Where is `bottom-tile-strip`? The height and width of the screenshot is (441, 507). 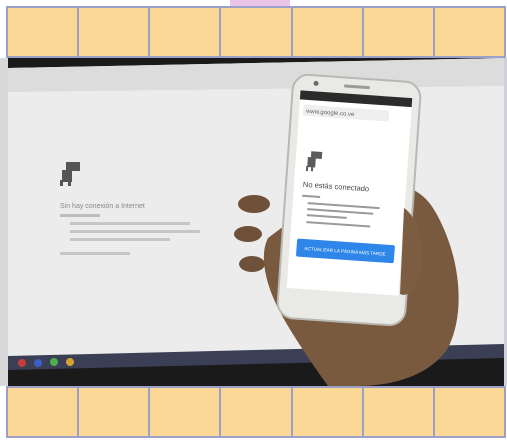 bottom-tile-strip is located at coordinates (256, 412).